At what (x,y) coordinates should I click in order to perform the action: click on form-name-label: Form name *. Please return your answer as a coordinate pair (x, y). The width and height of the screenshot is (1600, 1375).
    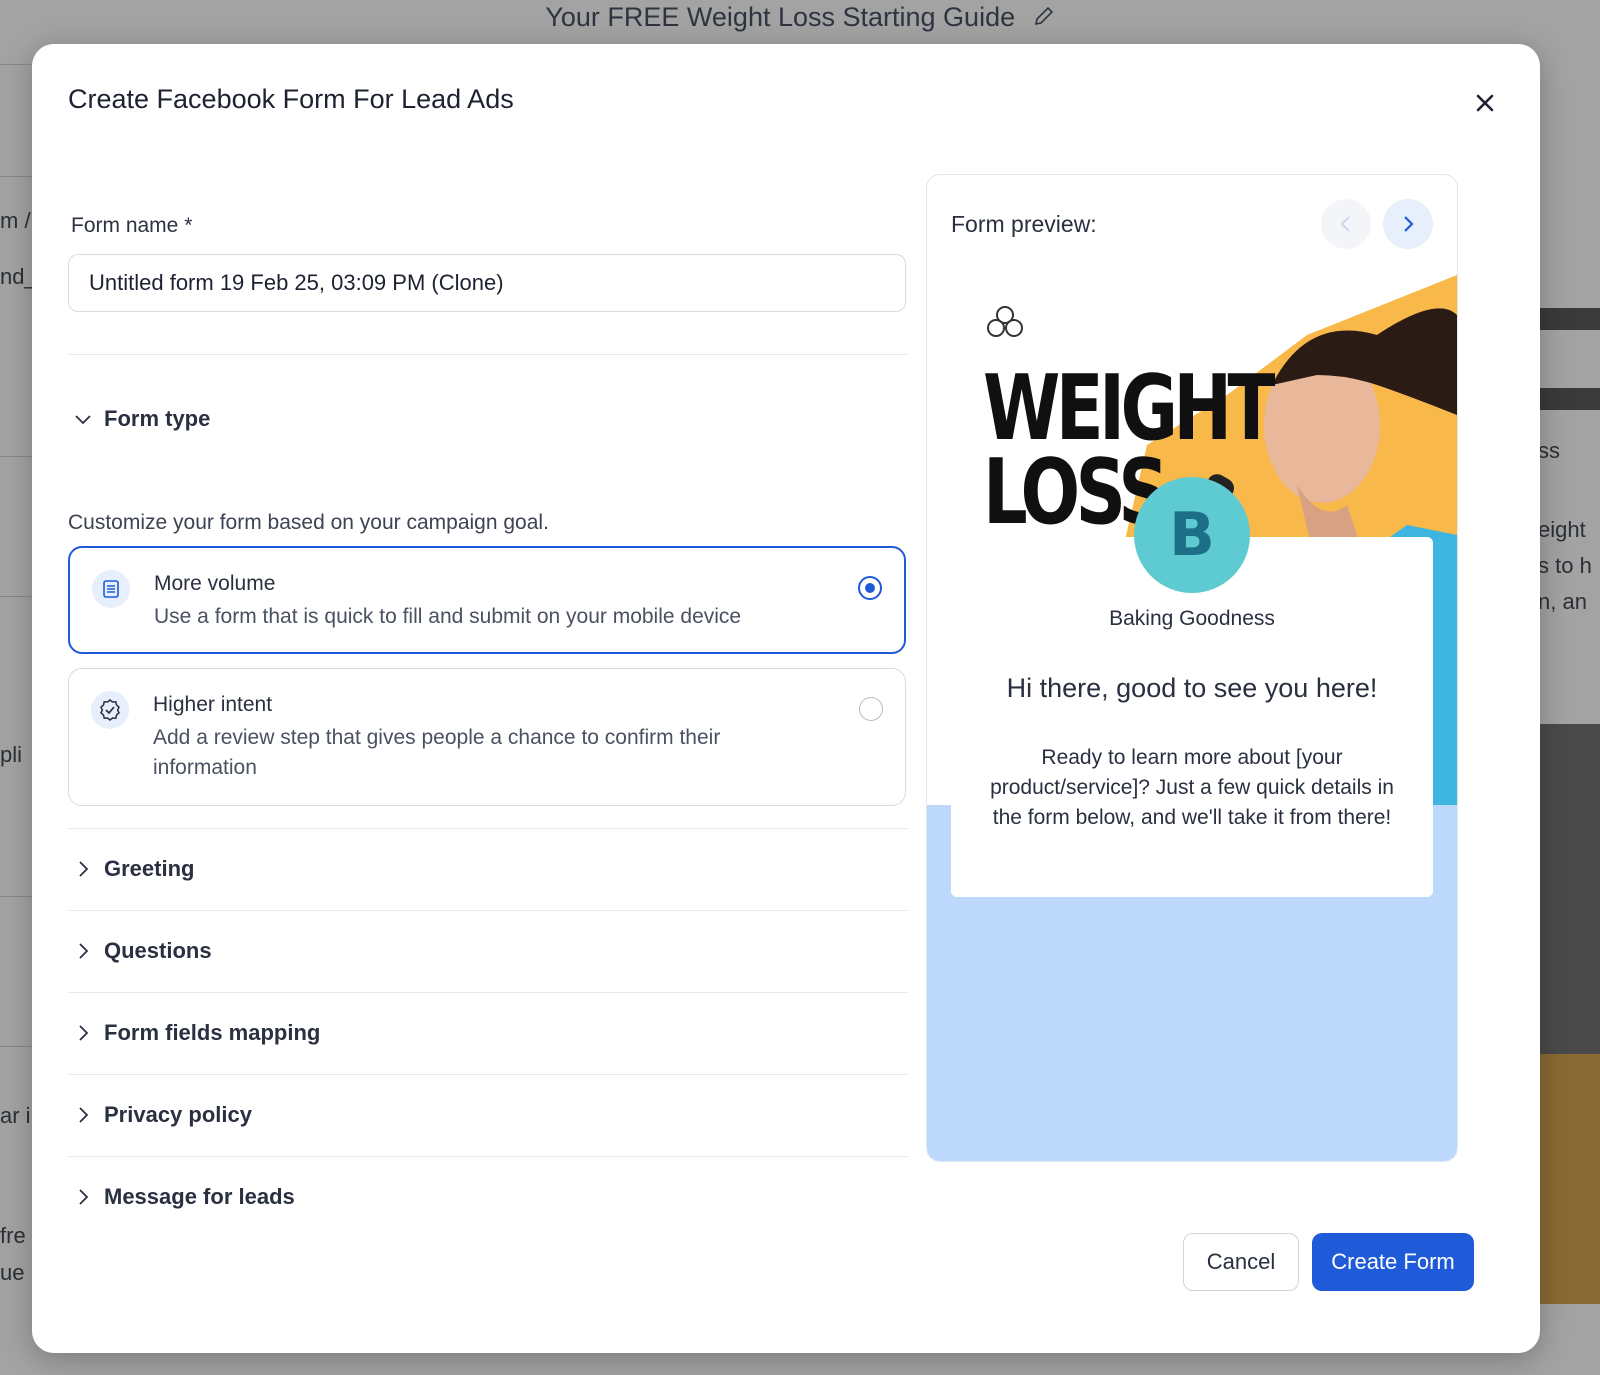
    Looking at the image, I should click on (132, 225).